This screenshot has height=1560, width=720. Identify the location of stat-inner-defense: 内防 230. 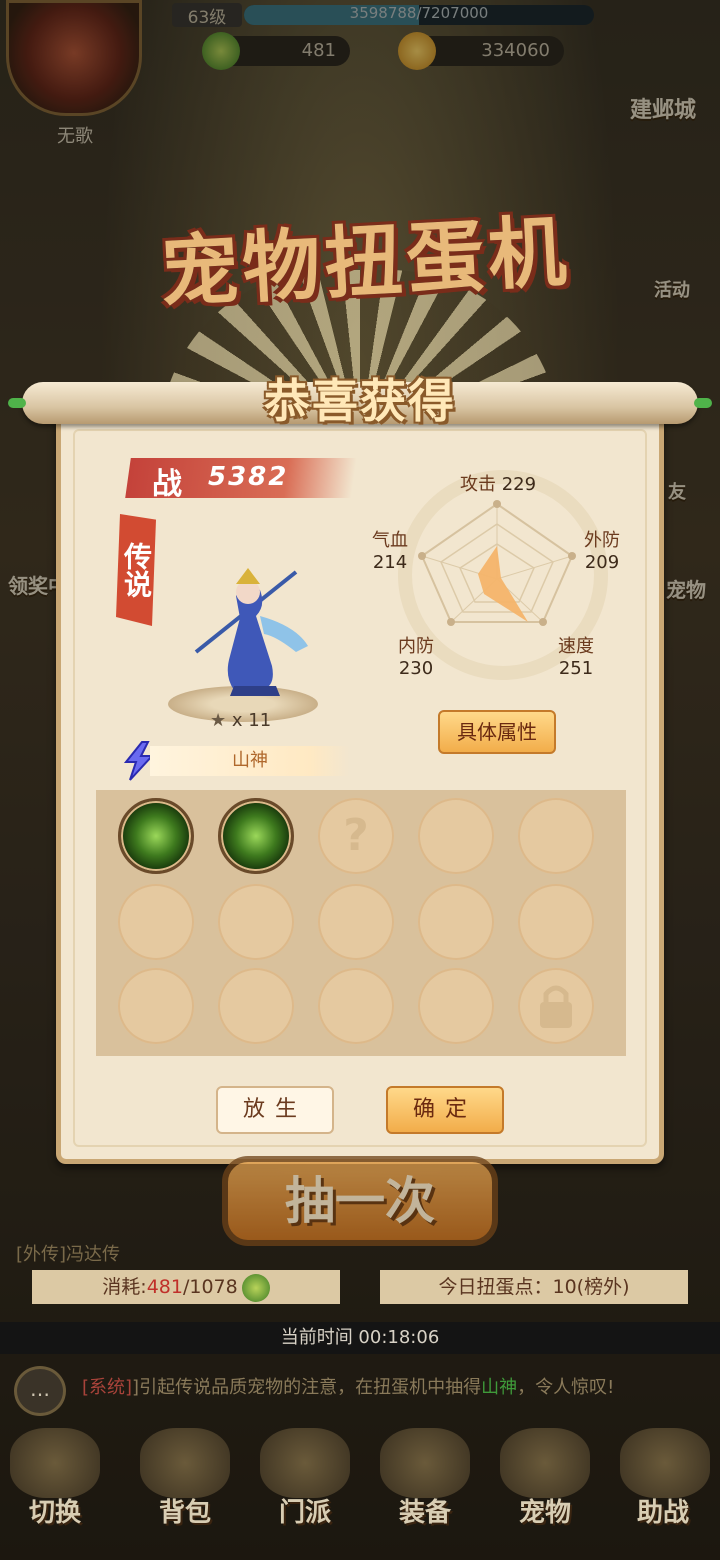
(416, 657).